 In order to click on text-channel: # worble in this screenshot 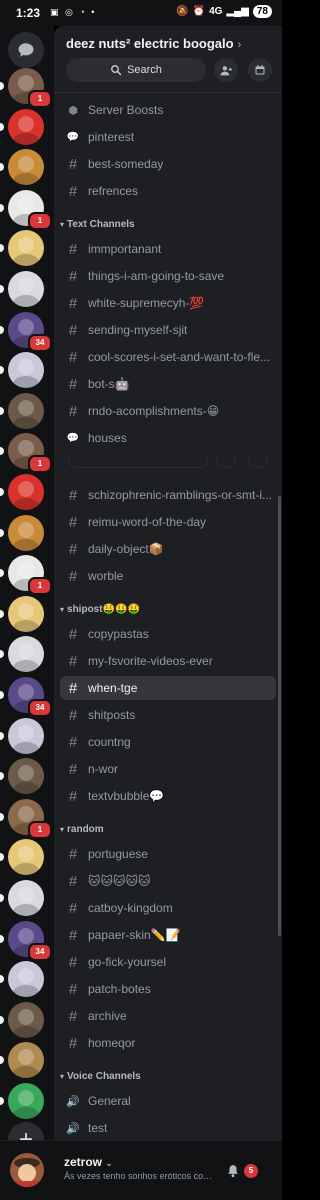, I will do `click(168, 576)`.